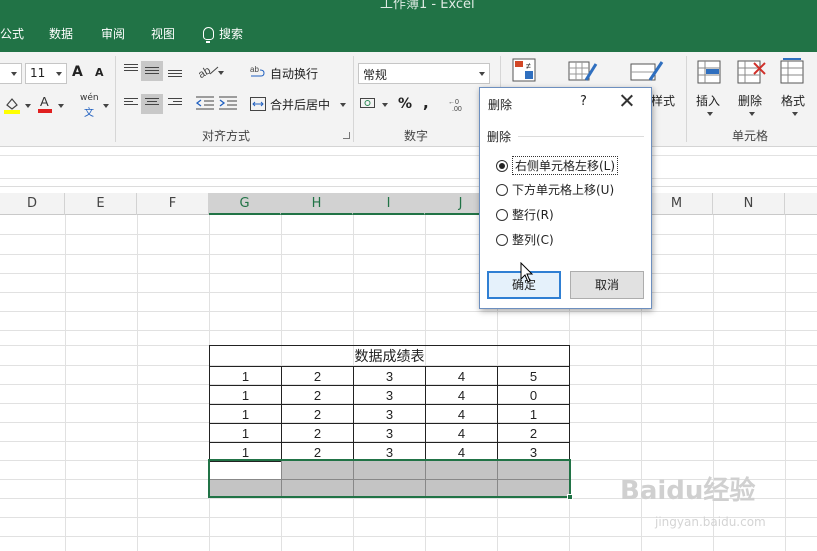 The height and width of the screenshot is (551, 817). What do you see at coordinates (228, 104) in the screenshot?
I see `increase-indent-icon` at bounding box center [228, 104].